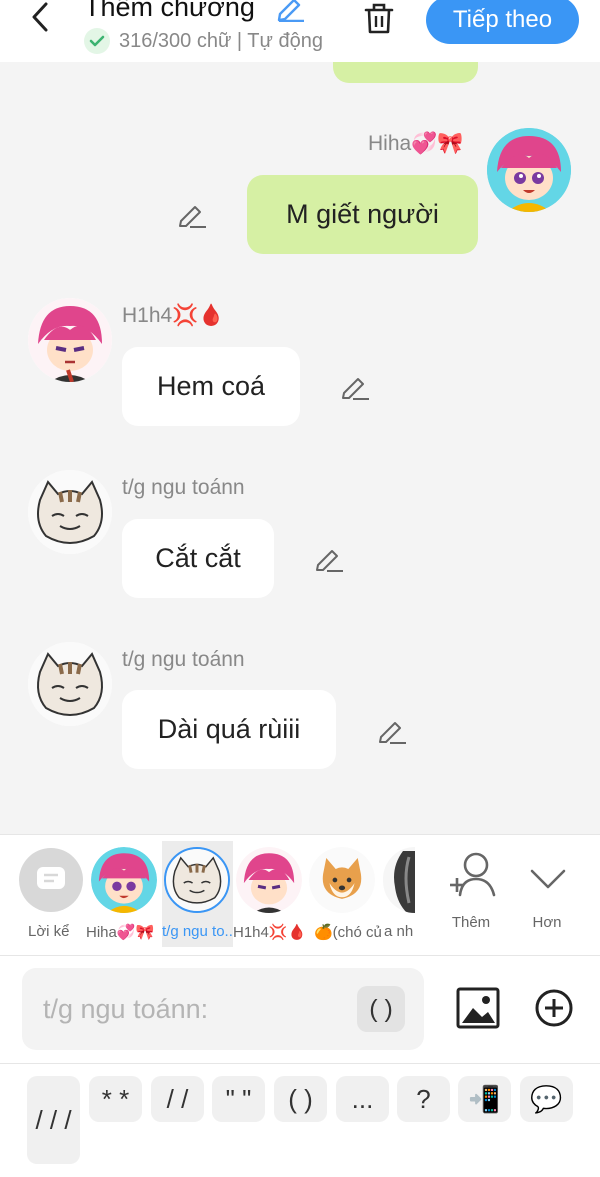 The width and height of the screenshot is (600, 1177). Describe the element at coordinates (416, 143) in the screenshot. I see `sender-name: Hiha💞🎀` at that location.